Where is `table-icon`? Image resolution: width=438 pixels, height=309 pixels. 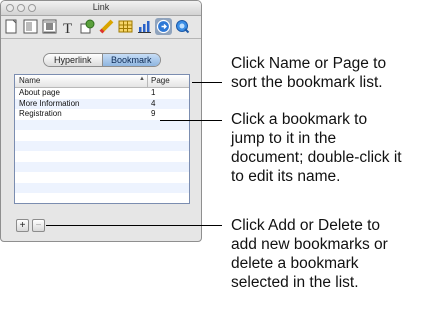 table-icon is located at coordinates (125, 26).